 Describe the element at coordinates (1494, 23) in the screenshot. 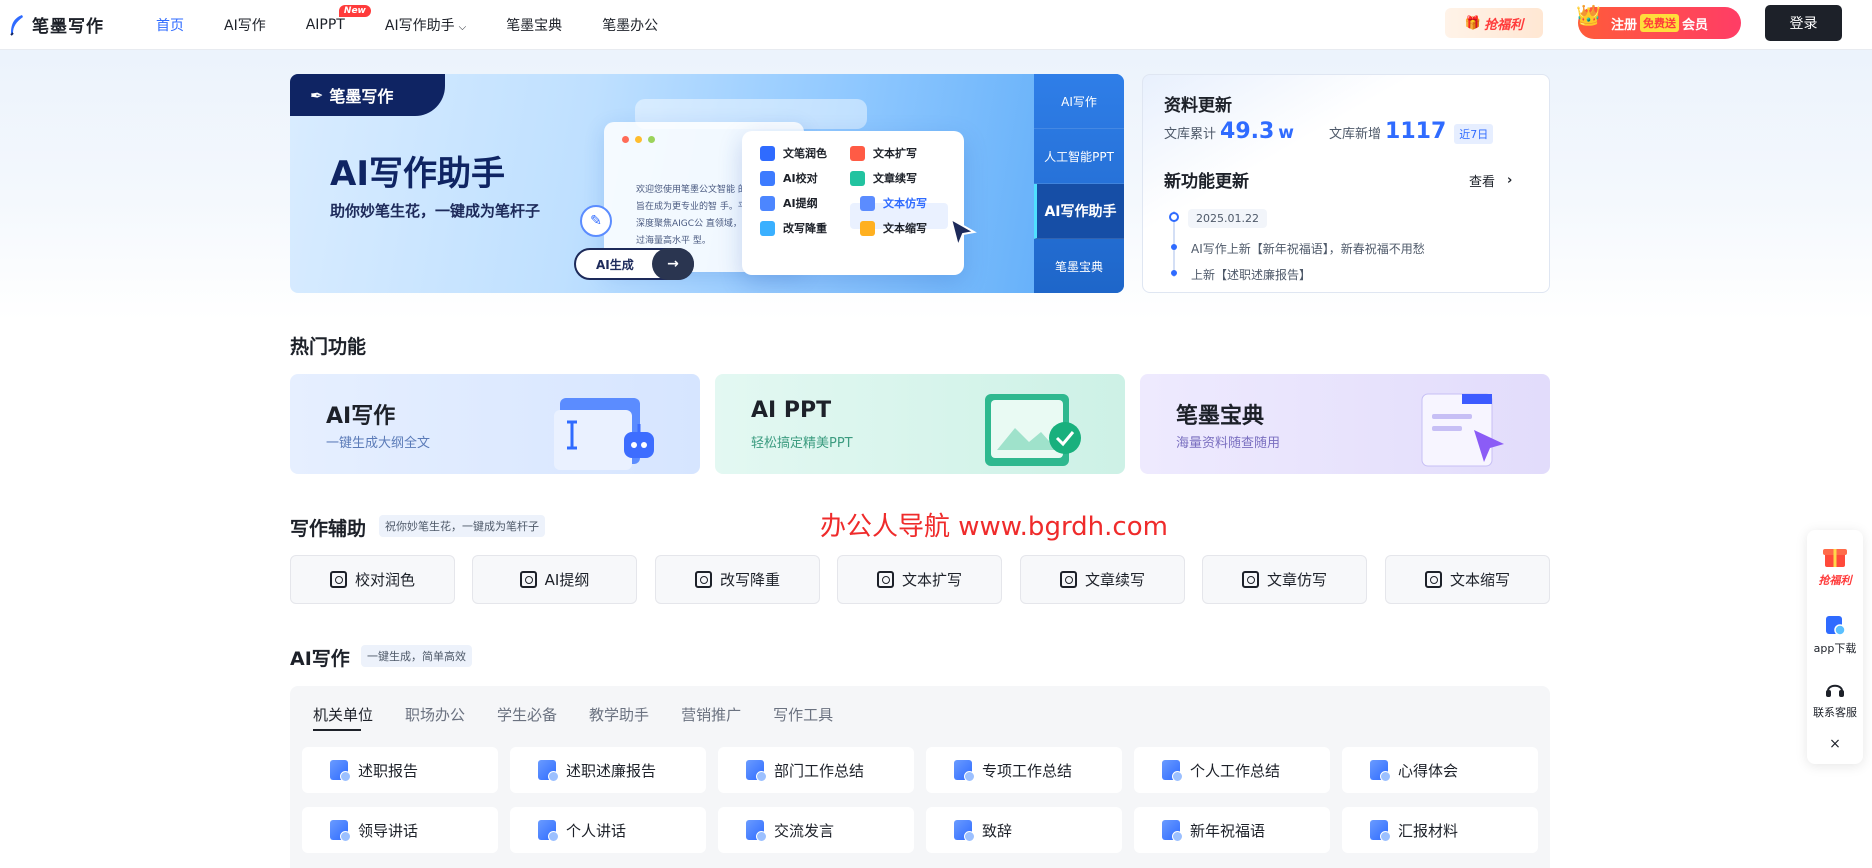

I see `welfare-button: 🎁 抢福利` at that location.